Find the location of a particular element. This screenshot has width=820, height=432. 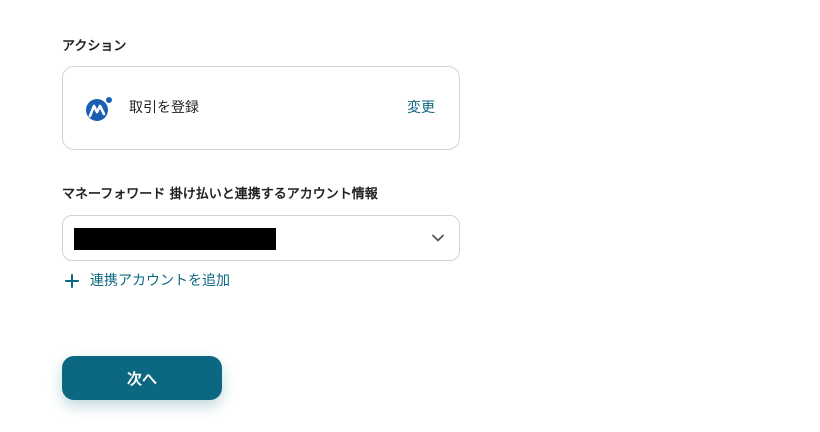

add-account-label: 連携アカウントを追加 is located at coordinates (160, 281).